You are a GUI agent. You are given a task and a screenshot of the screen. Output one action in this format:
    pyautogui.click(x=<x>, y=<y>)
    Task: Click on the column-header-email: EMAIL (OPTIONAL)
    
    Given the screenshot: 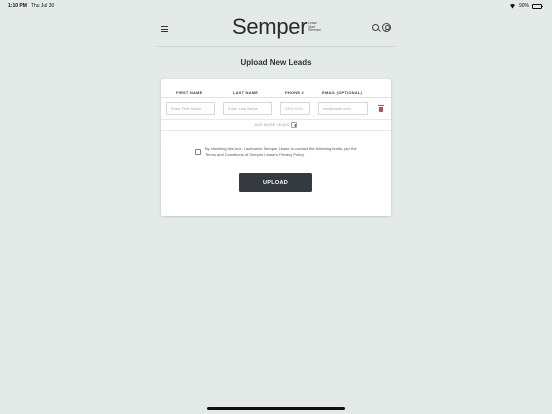 What is the action you would take?
    pyautogui.click(x=342, y=92)
    